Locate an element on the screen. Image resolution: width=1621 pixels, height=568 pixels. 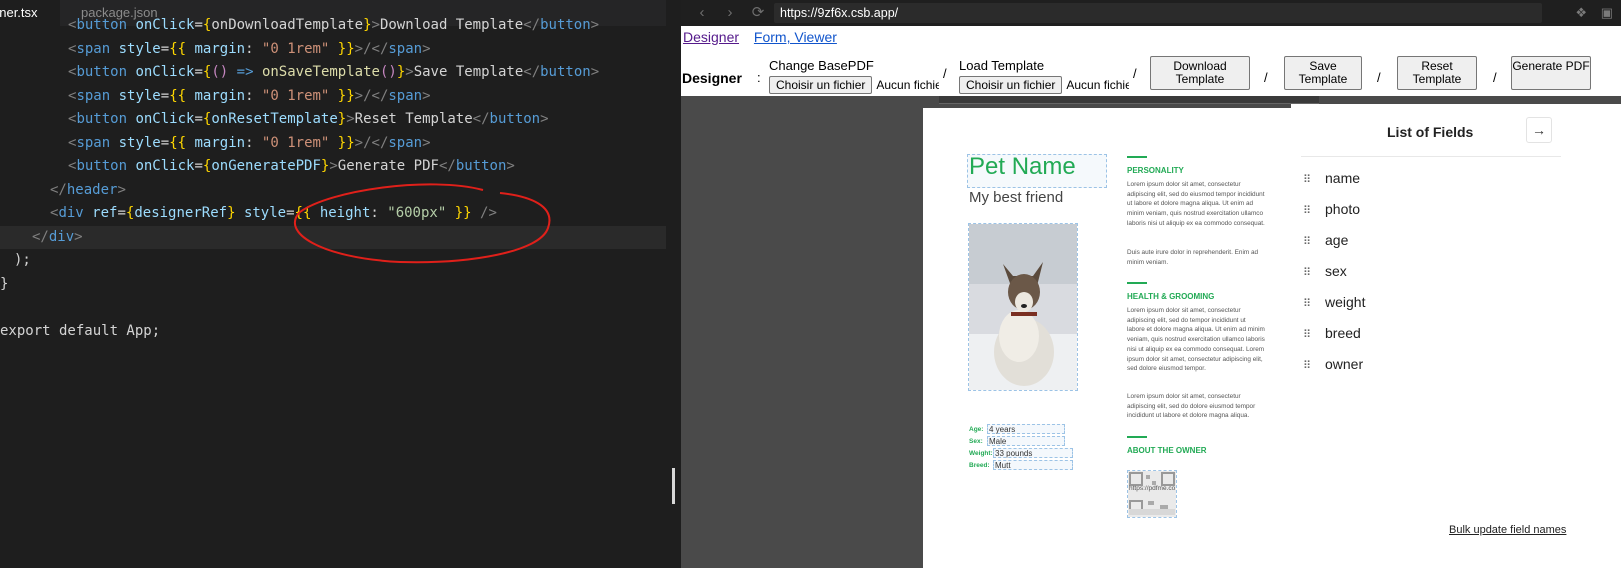
sex-field: Male is located at coordinates (1026, 441).